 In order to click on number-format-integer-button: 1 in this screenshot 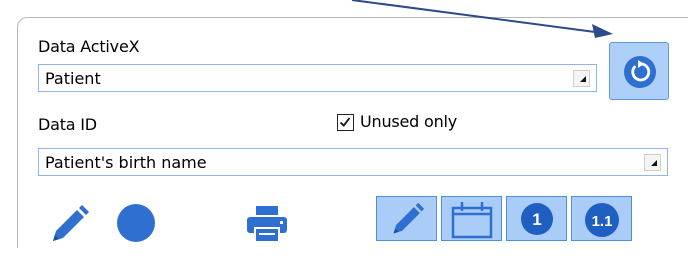, I will do `click(536, 218)`.